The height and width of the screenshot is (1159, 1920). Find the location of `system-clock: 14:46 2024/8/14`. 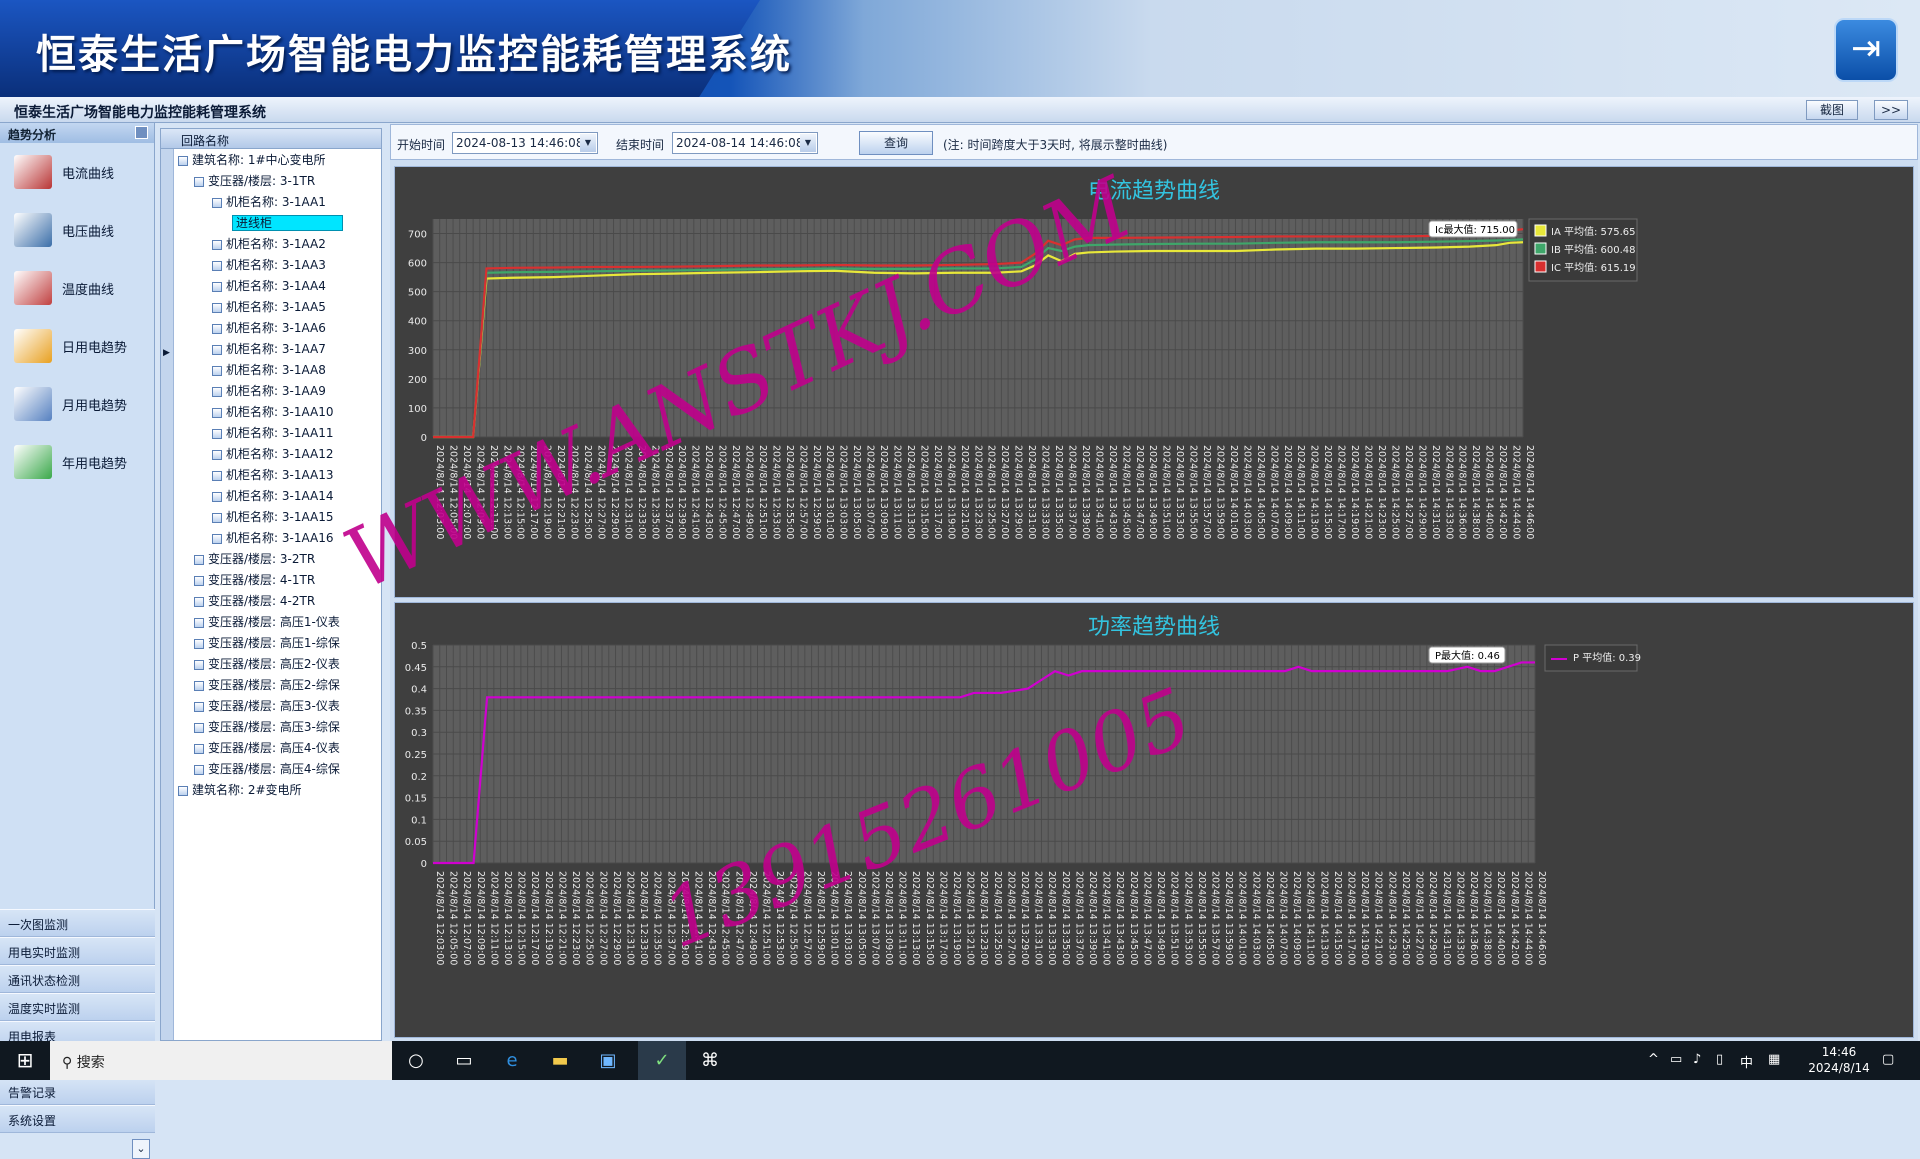

system-clock: 14:46 2024/8/14 is located at coordinates (1839, 1060).